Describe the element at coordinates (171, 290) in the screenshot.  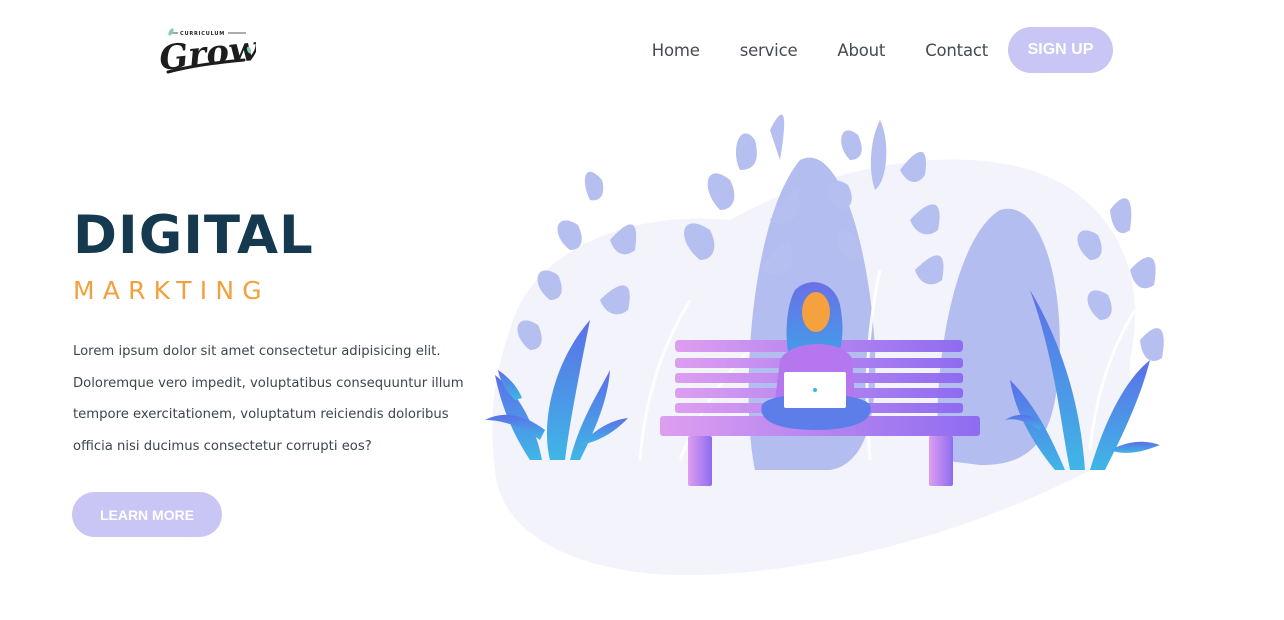
I see `hero-subtitle: MARKTING` at that location.